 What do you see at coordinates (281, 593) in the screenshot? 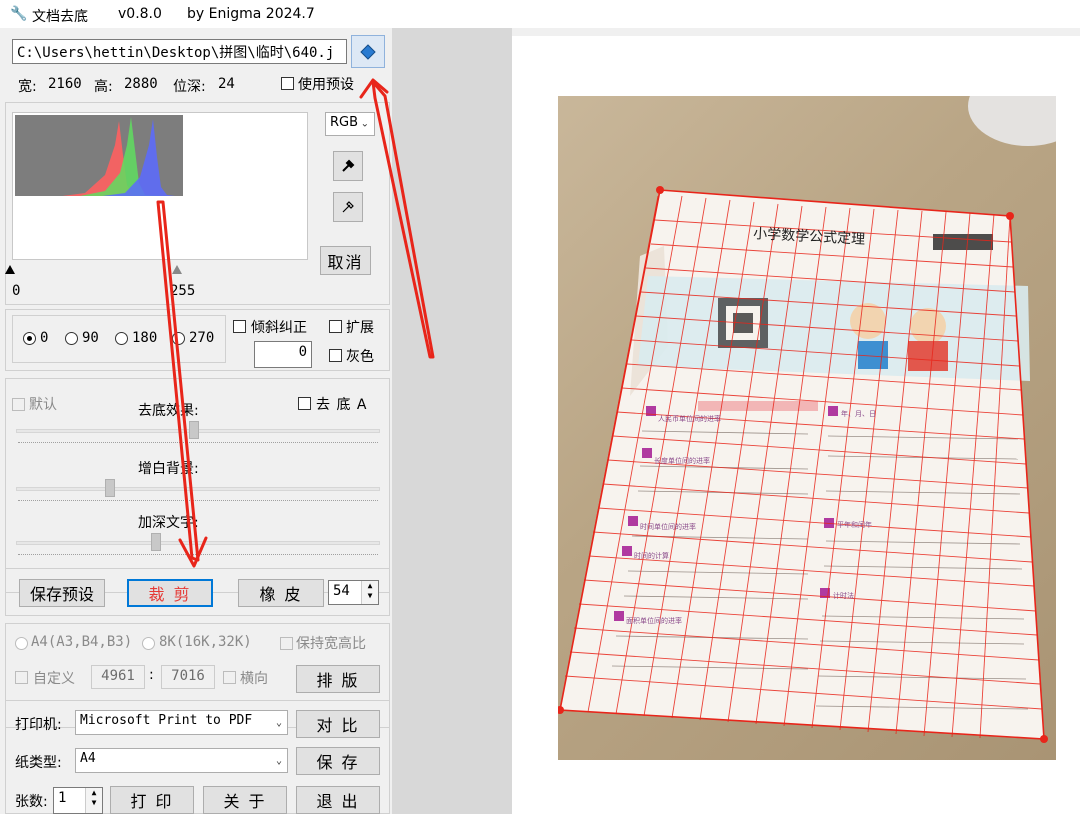
I see `eraser-button: 橡 皮` at bounding box center [281, 593].